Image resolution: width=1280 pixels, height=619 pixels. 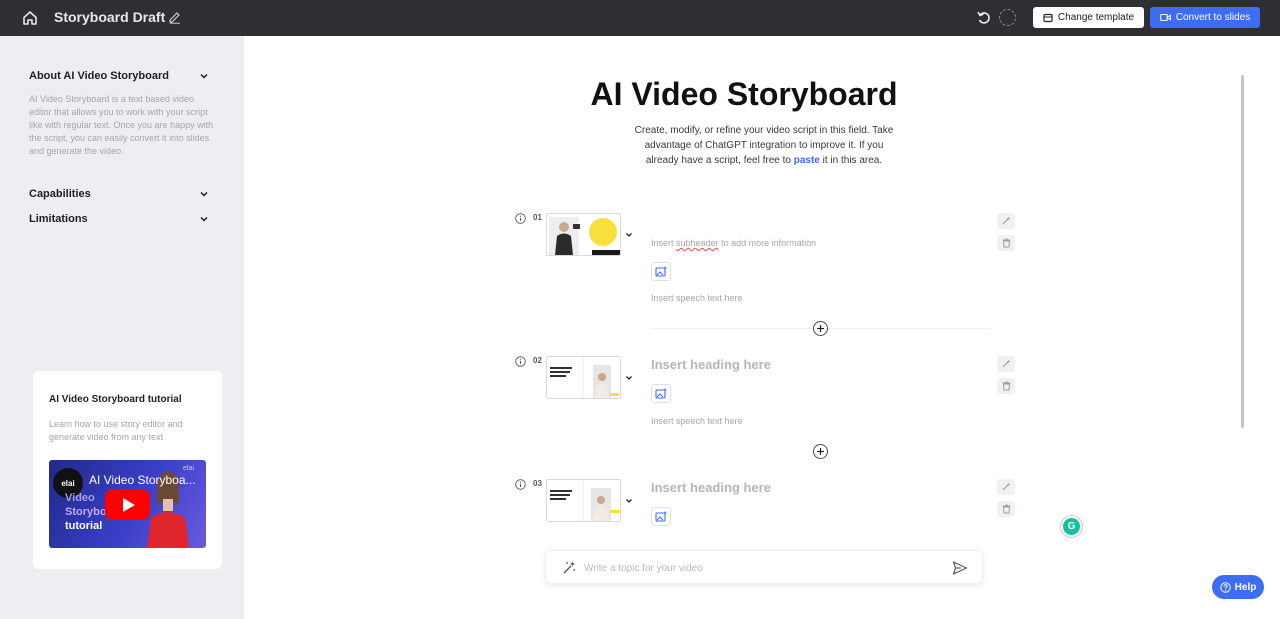 What do you see at coordinates (960, 568) in the screenshot?
I see `send-icon` at bounding box center [960, 568].